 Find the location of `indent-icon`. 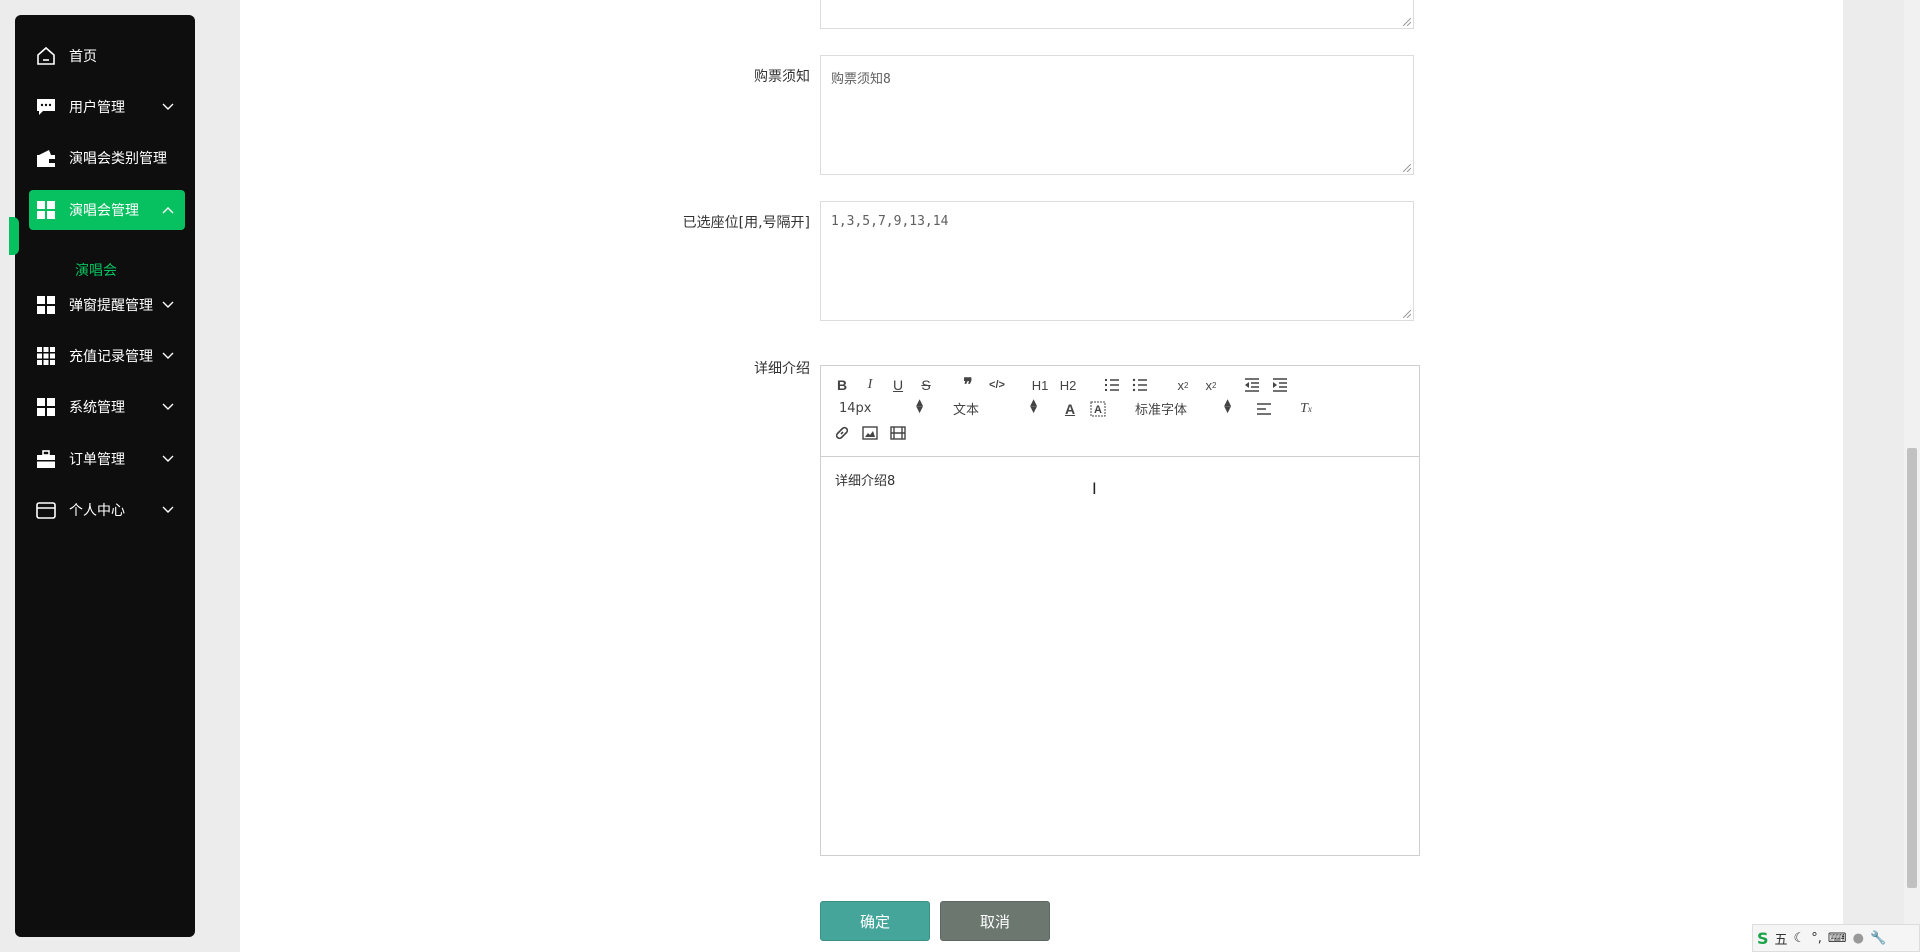

indent-icon is located at coordinates (1280, 385).